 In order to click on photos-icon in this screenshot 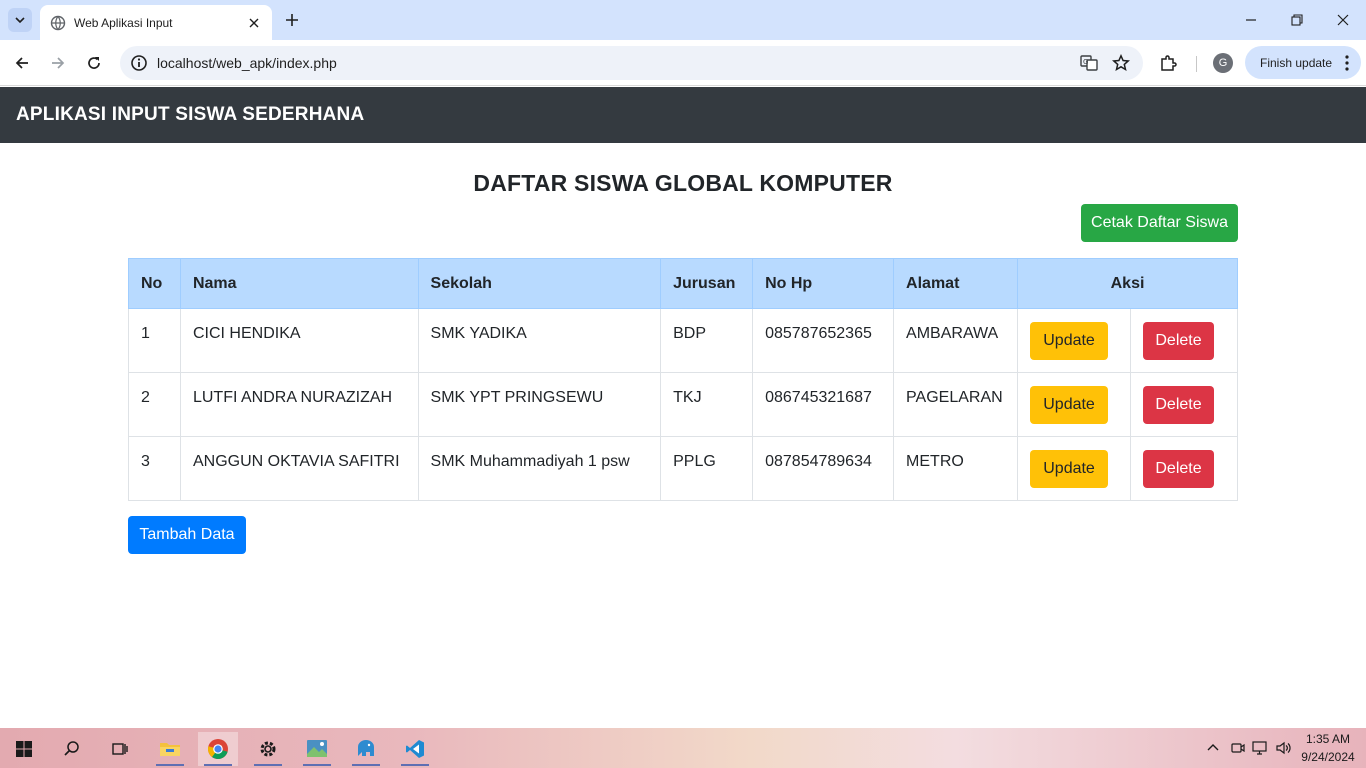, I will do `click(317, 748)`.